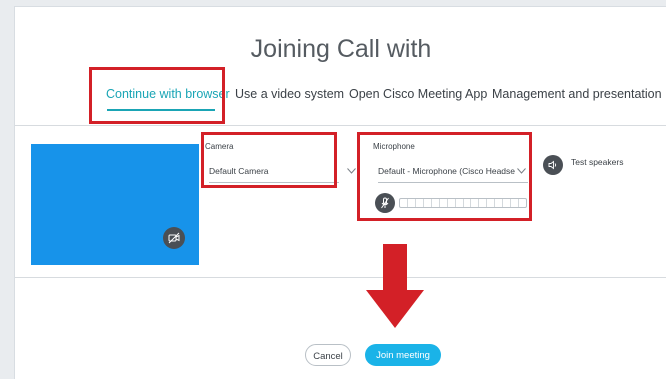  I want to click on divider-bottom, so click(340, 277).